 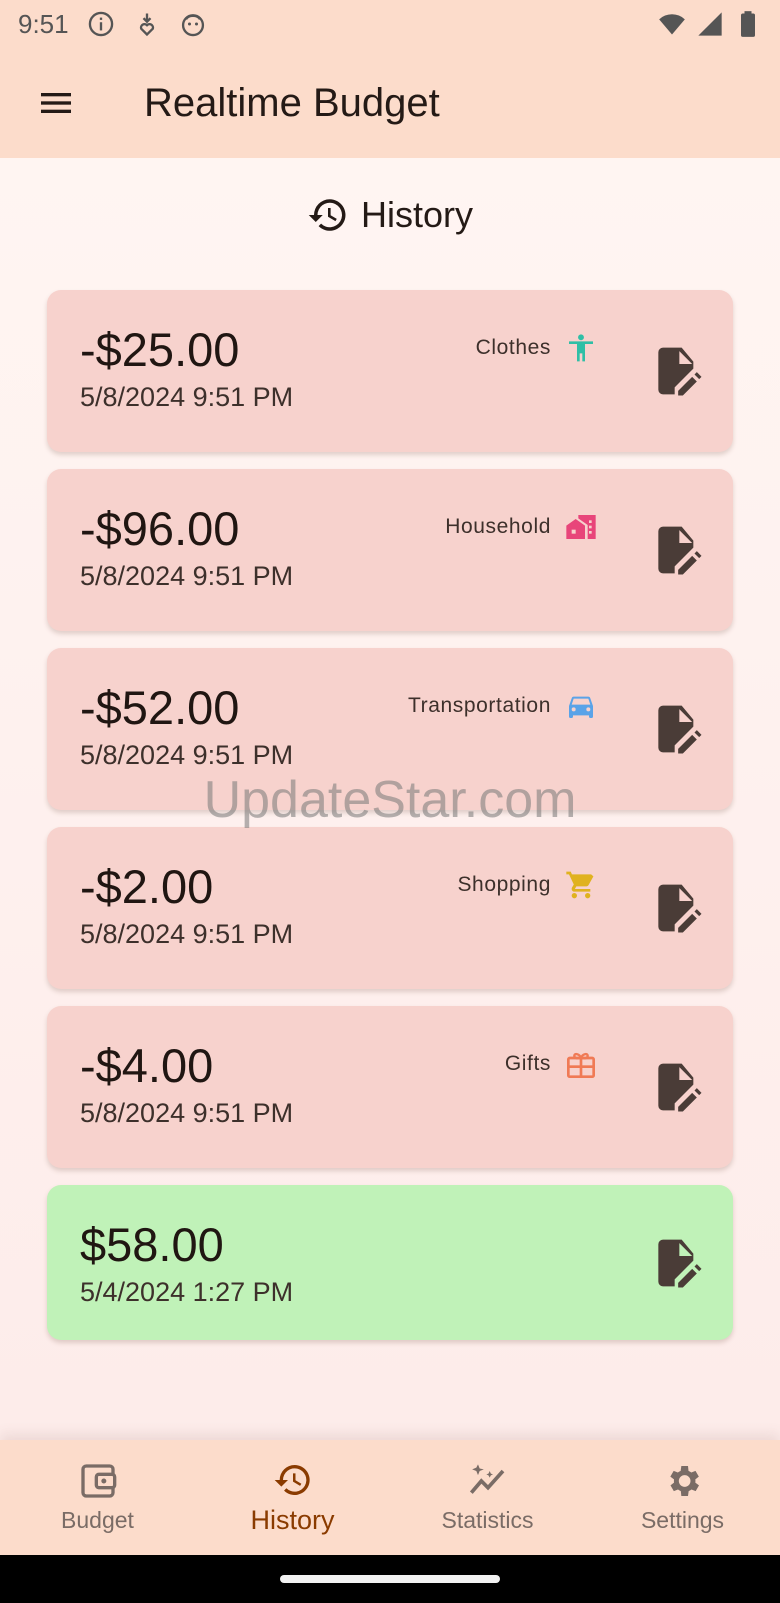 I want to click on transaction-category: Transportation, so click(x=502, y=706).